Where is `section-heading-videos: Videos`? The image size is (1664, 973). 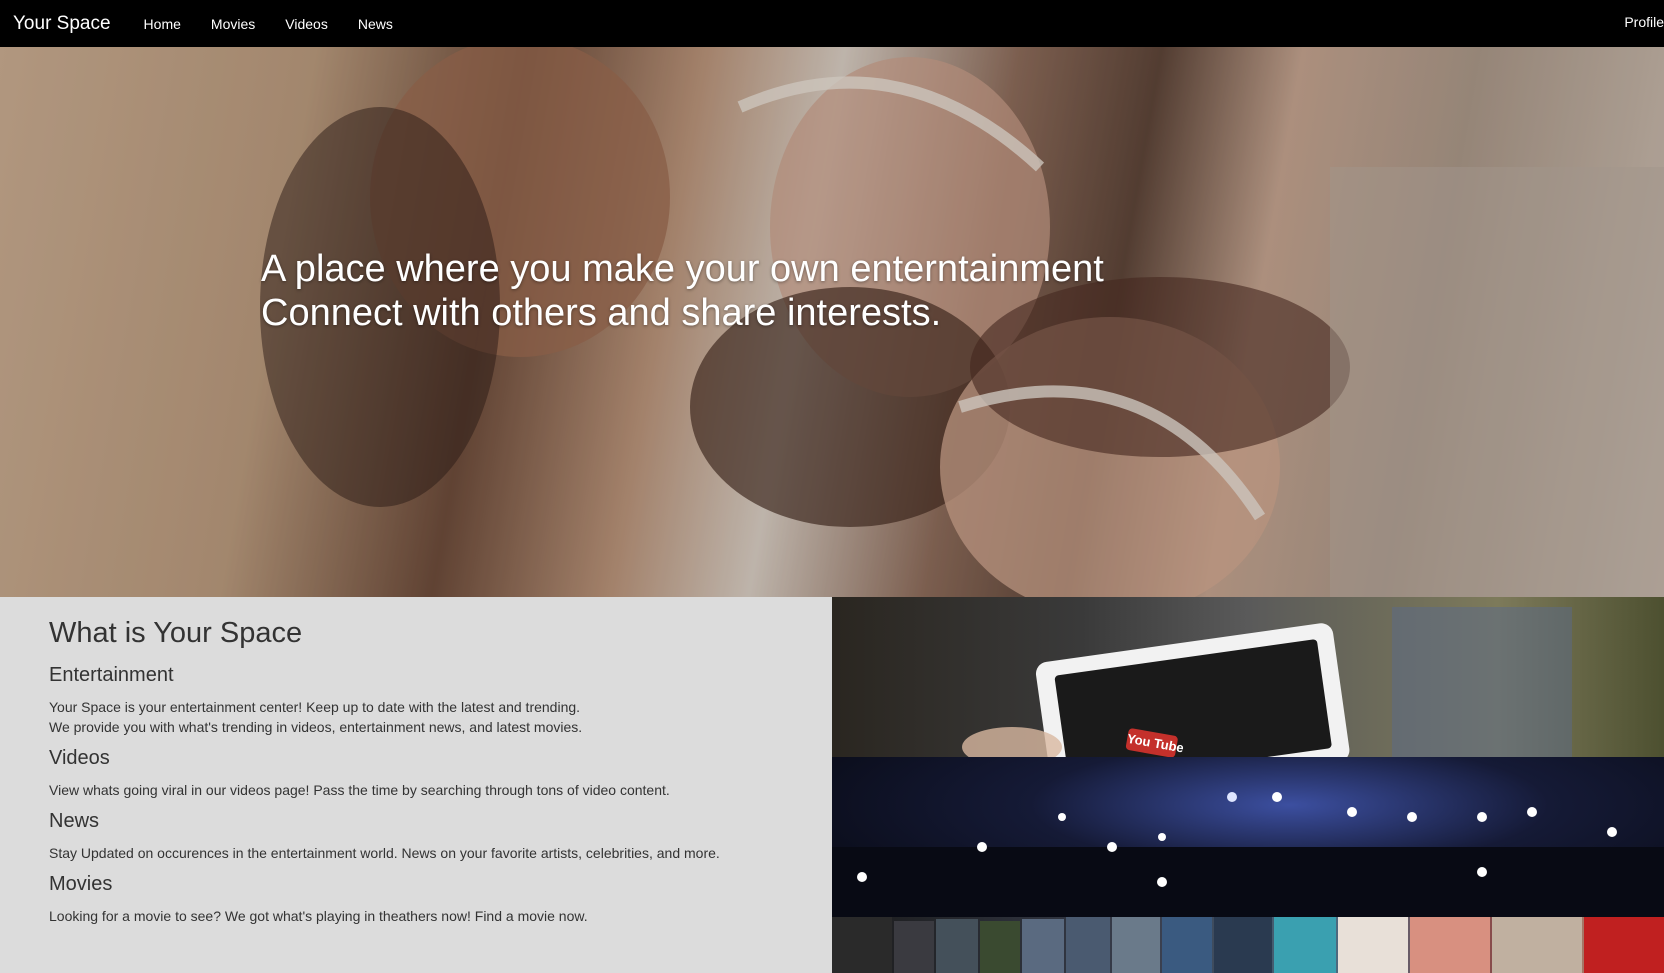
section-heading-videos: Videos is located at coordinates (79, 758).